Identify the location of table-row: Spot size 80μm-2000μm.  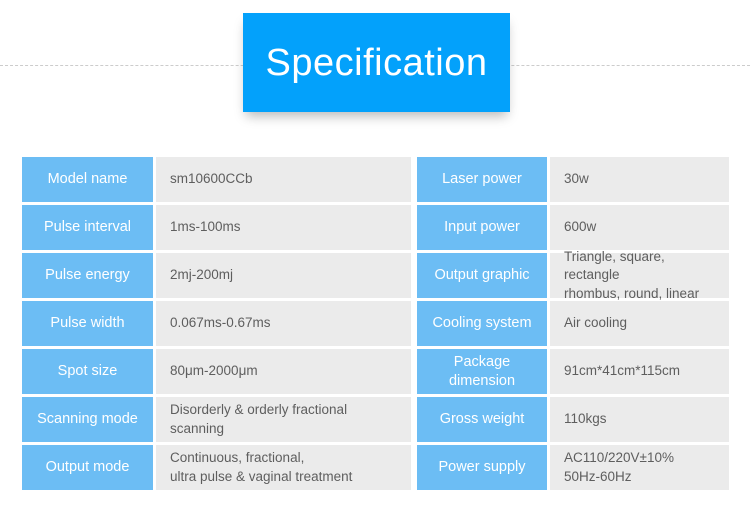
(216, 371).